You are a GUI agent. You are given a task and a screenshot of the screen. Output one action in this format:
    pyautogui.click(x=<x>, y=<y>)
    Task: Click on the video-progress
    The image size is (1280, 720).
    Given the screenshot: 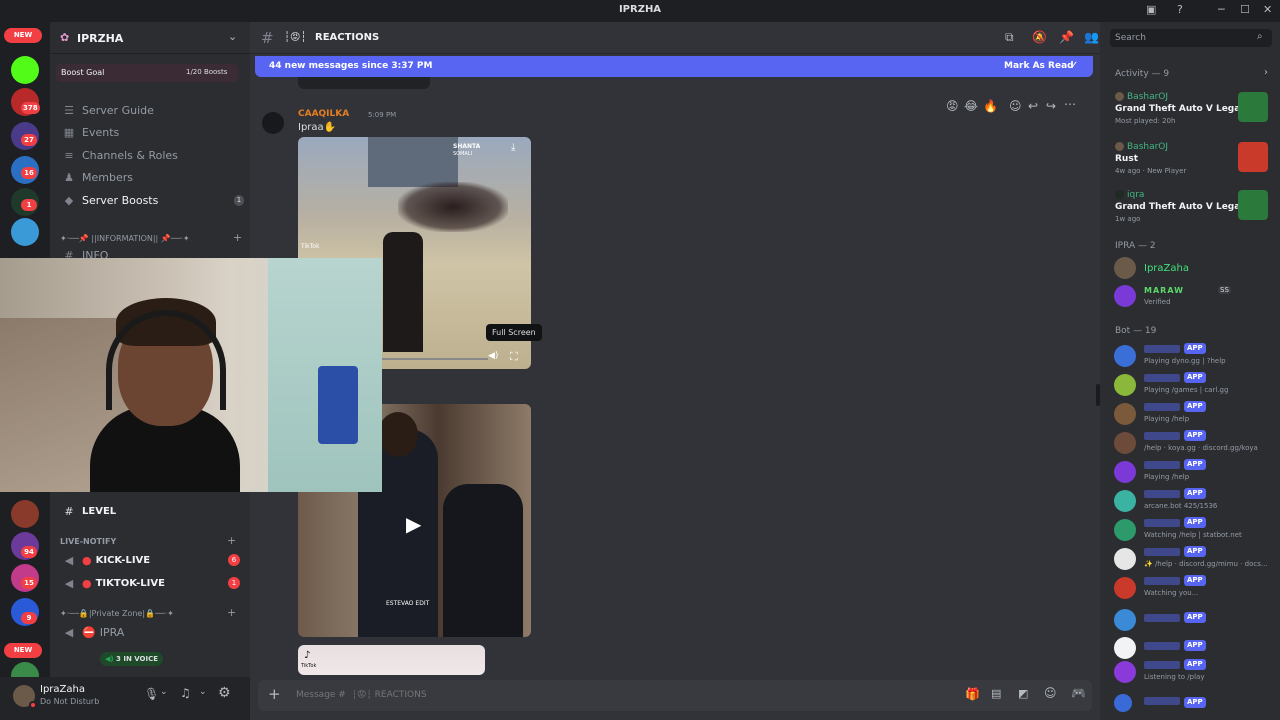 What is the action you would take?
    pyautogui.click(x=433, y=359)
    